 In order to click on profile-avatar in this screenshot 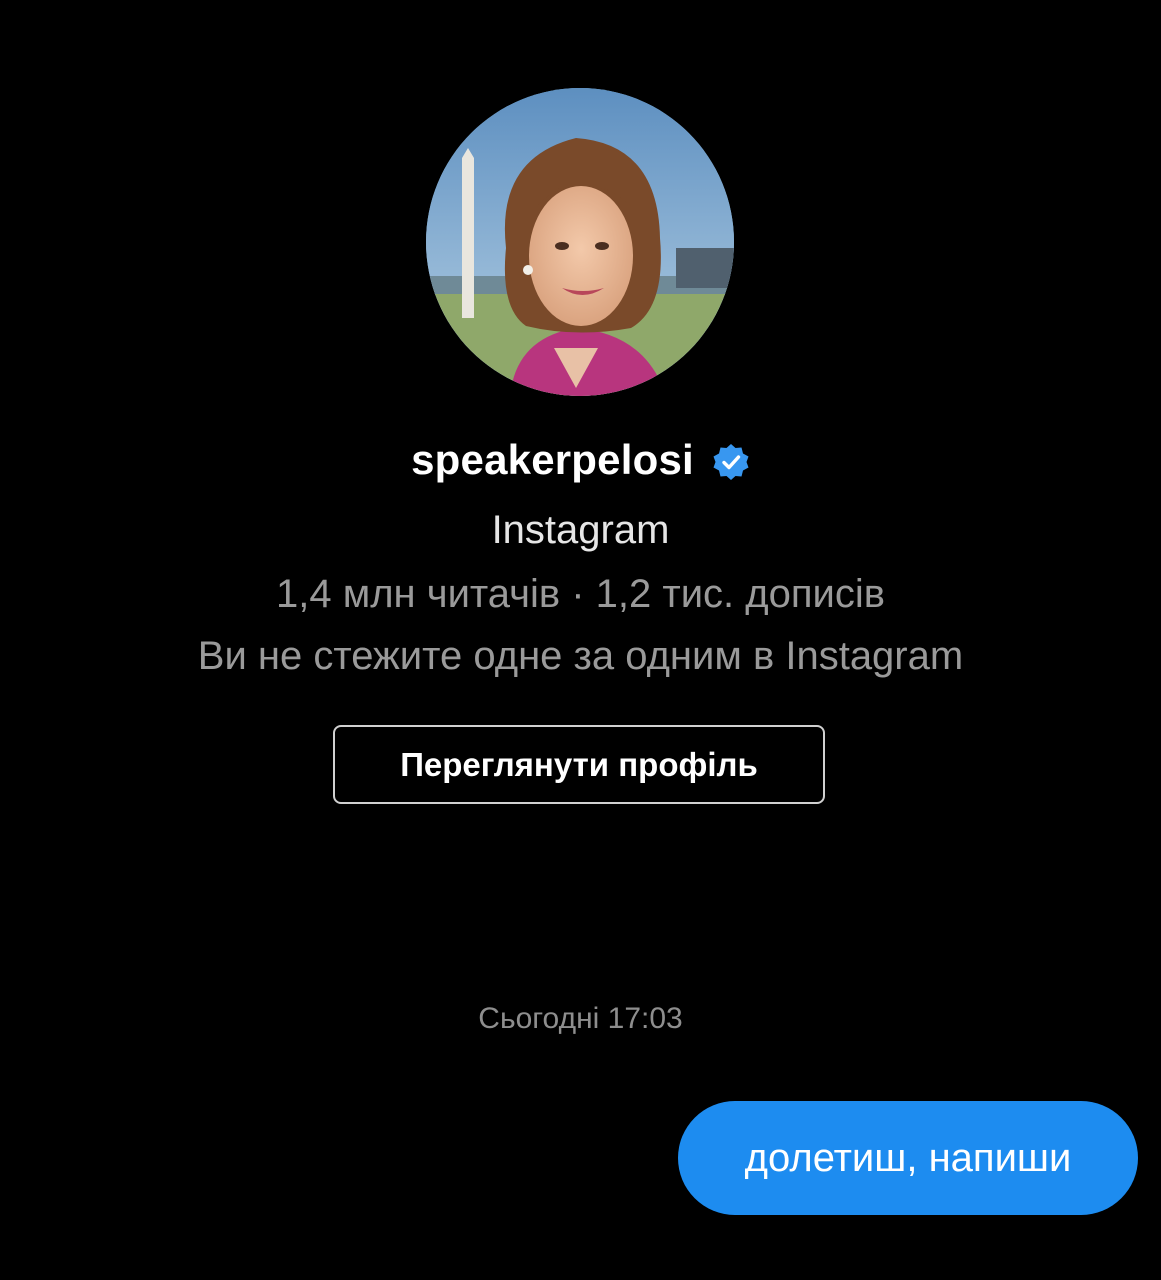, I will do `click(580, 242)`.